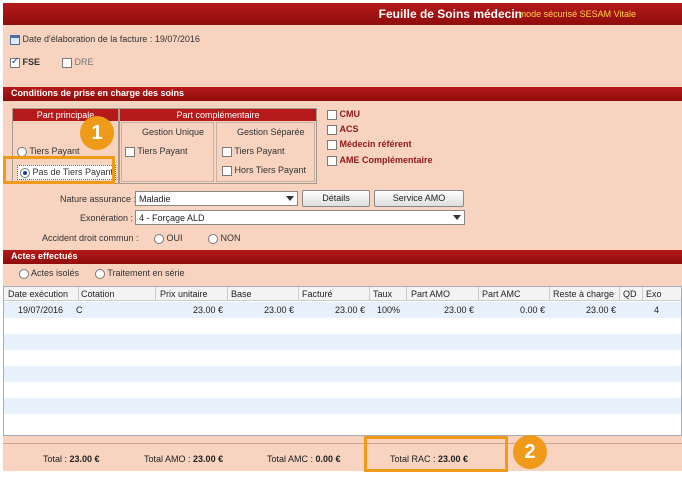 Image resolution: width=682 pixels, height=482 pixels. I want to click on part-complementaire-title: Part complémentaire, so click(218, 115).